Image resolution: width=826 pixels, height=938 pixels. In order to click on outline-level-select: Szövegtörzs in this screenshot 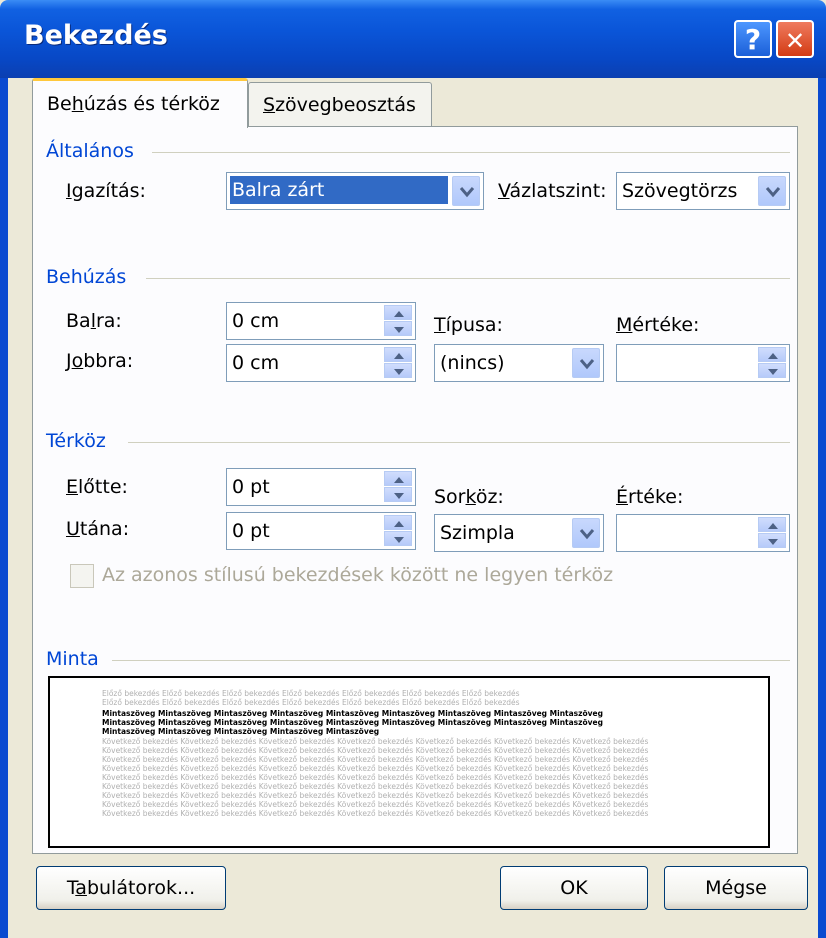, I will do `click(703, 191)`.